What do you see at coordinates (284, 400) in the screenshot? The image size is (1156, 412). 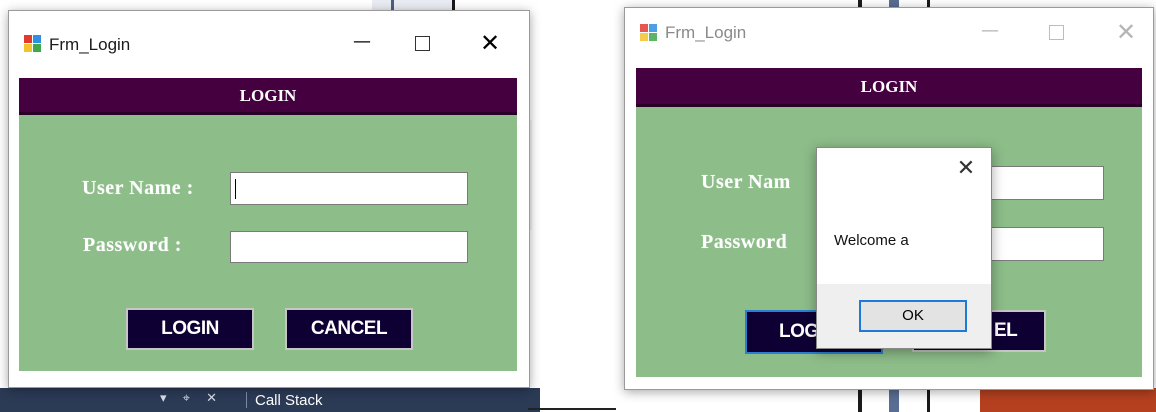 I see `call-stack-tab: Call Stack` at bounding box center [284, 400].